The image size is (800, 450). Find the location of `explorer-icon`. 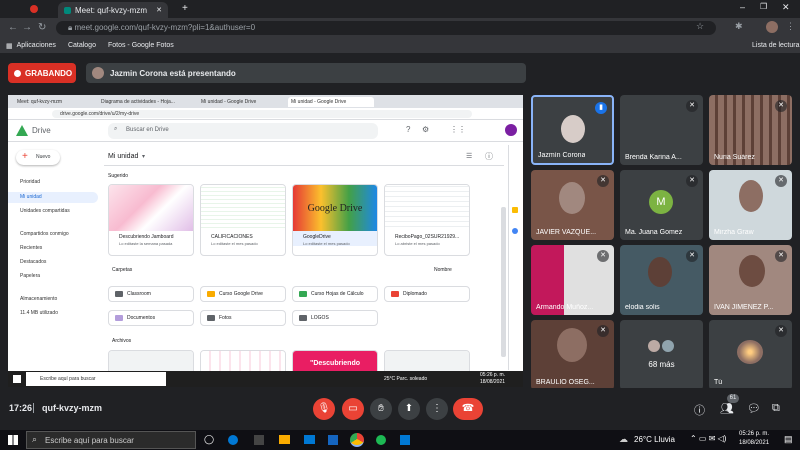

explorer-icon is located at coordinates (284, 439).